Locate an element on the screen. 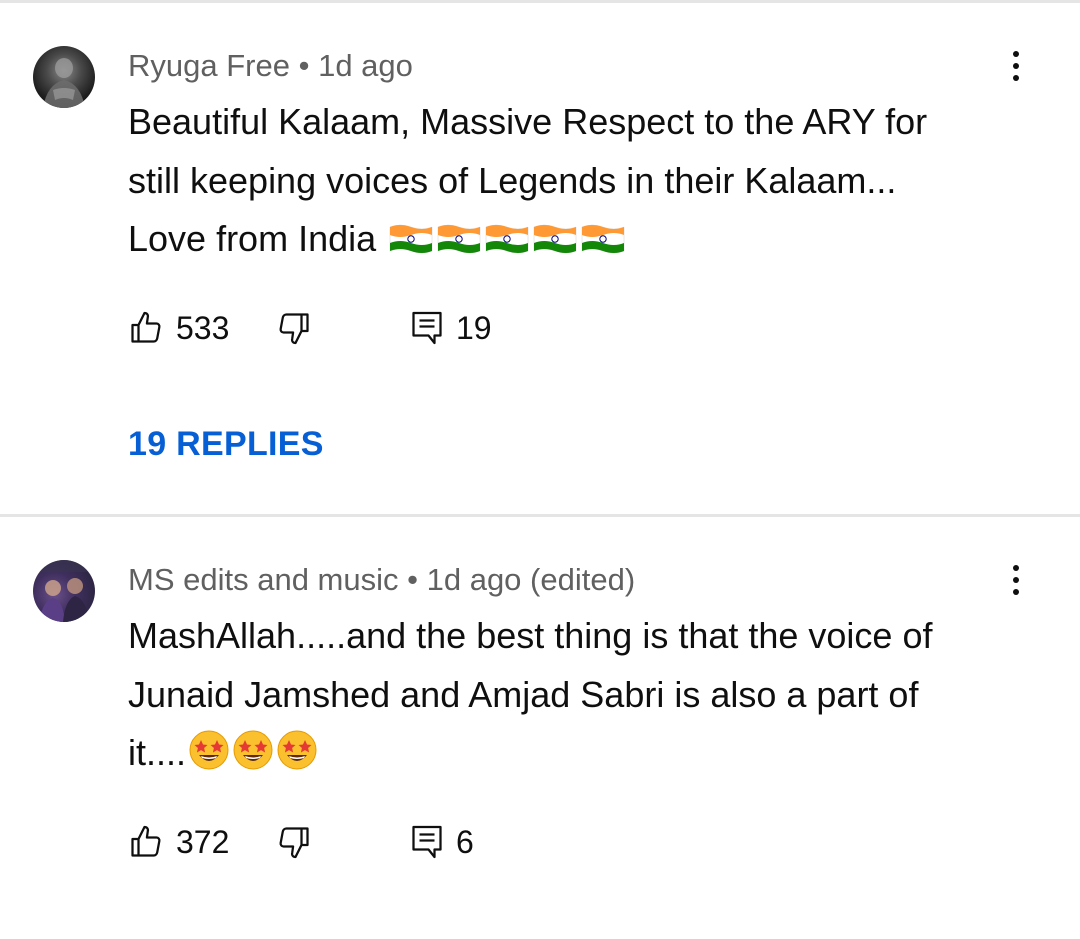 The image size is (1080, 939). star-struck-emoji-icon is located at coordinates (252, 751).